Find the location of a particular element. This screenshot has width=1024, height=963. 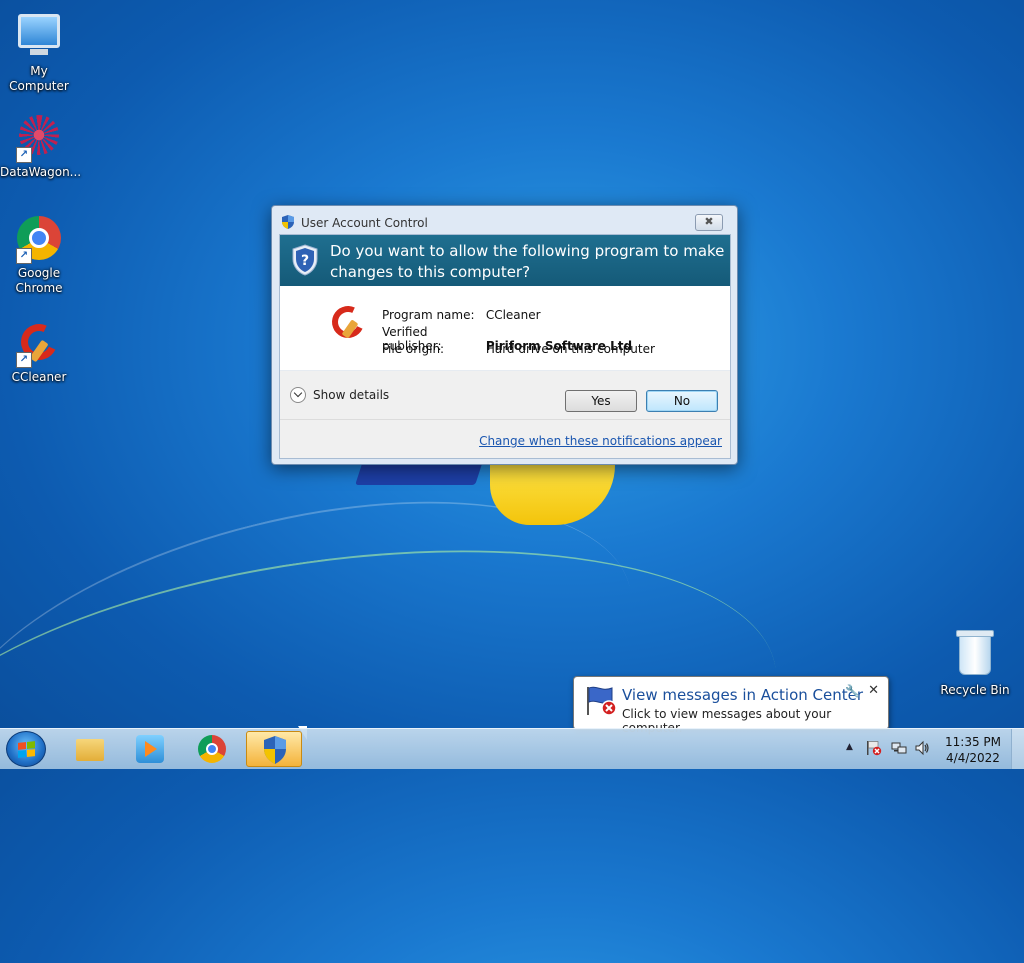

windows-logo-icon is located at coordinates (26, 749).